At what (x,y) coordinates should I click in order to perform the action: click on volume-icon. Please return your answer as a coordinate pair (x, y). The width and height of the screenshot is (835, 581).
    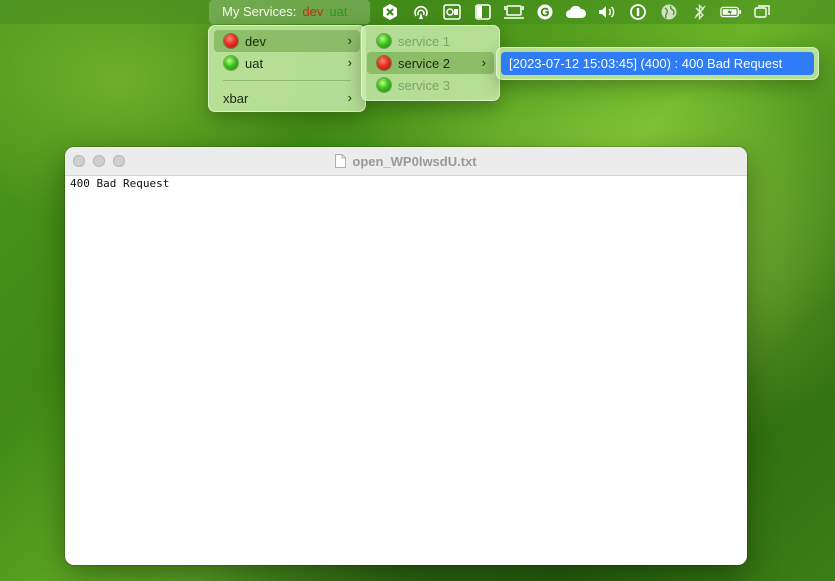
    Looking at the image, I should click on (607, 12).